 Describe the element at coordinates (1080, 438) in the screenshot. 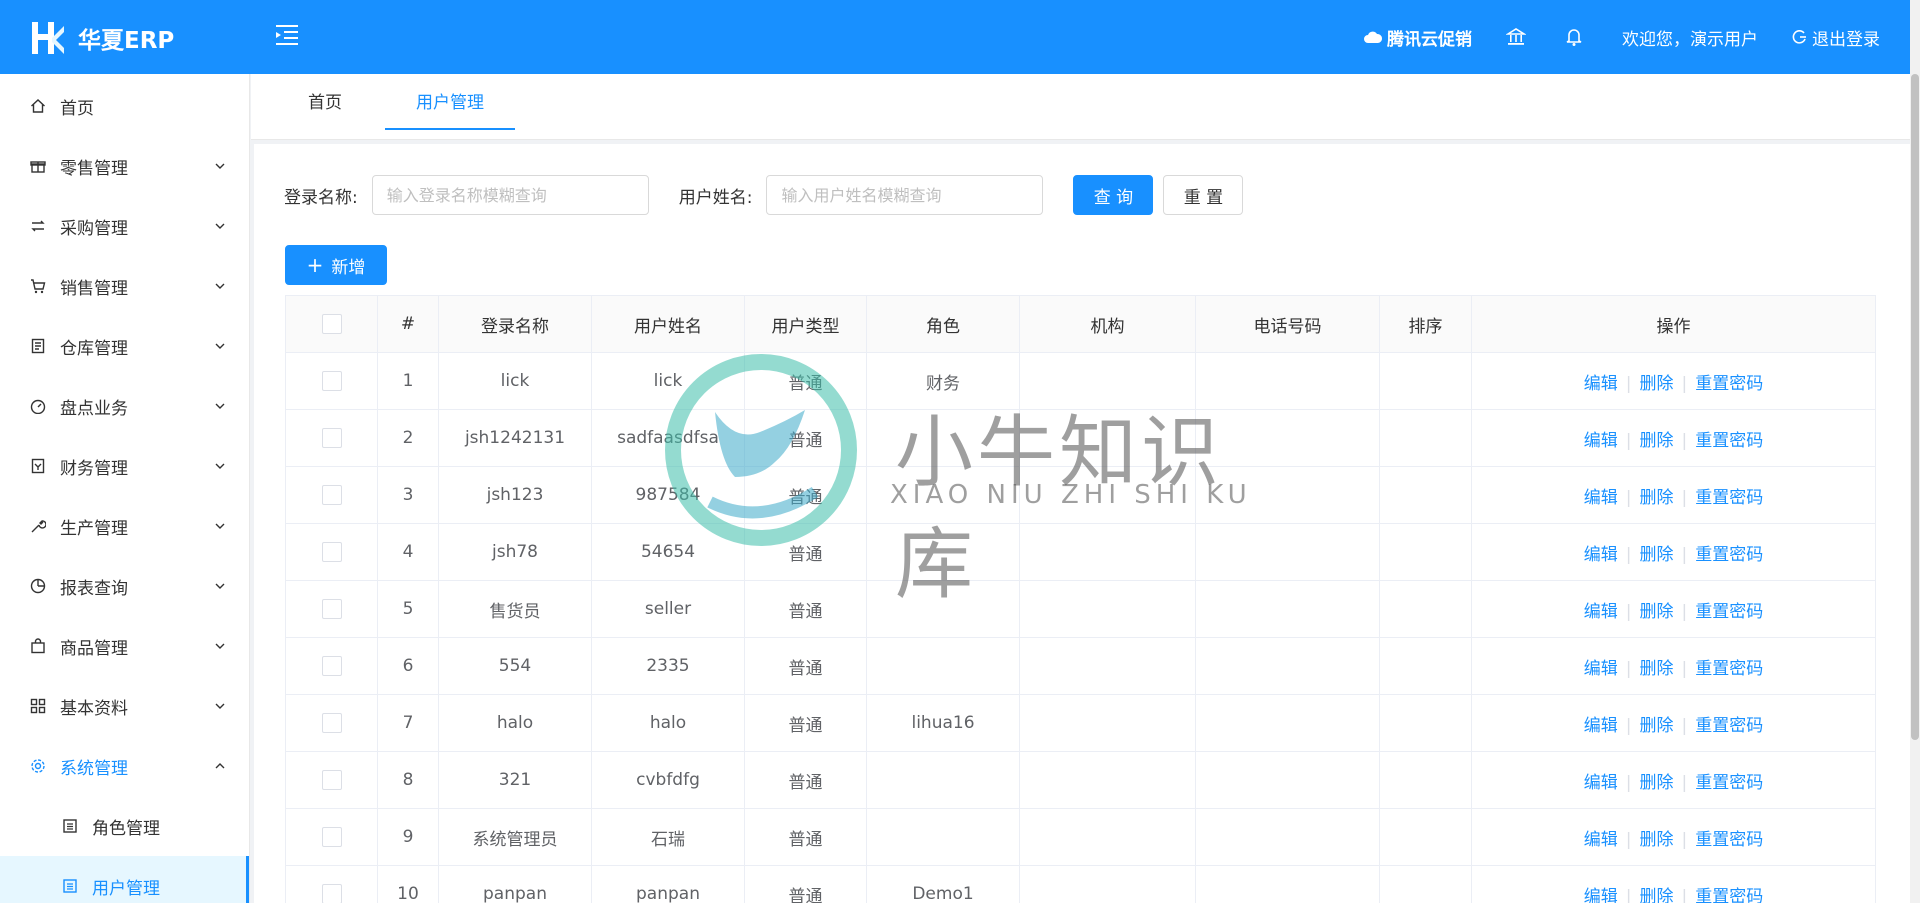

I see `table-row: 2 jsh1242131 sadfaasdfsa 普通 编辑 | 删除 | 重置密码` at that location.